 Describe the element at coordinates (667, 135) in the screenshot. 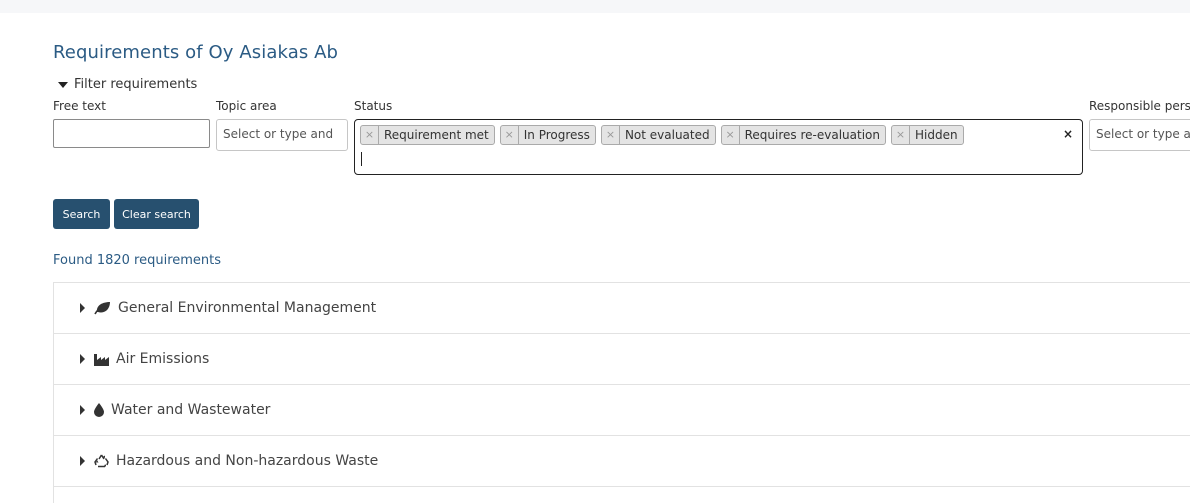

I see `status-tag-label: Not evaluated` at that location.